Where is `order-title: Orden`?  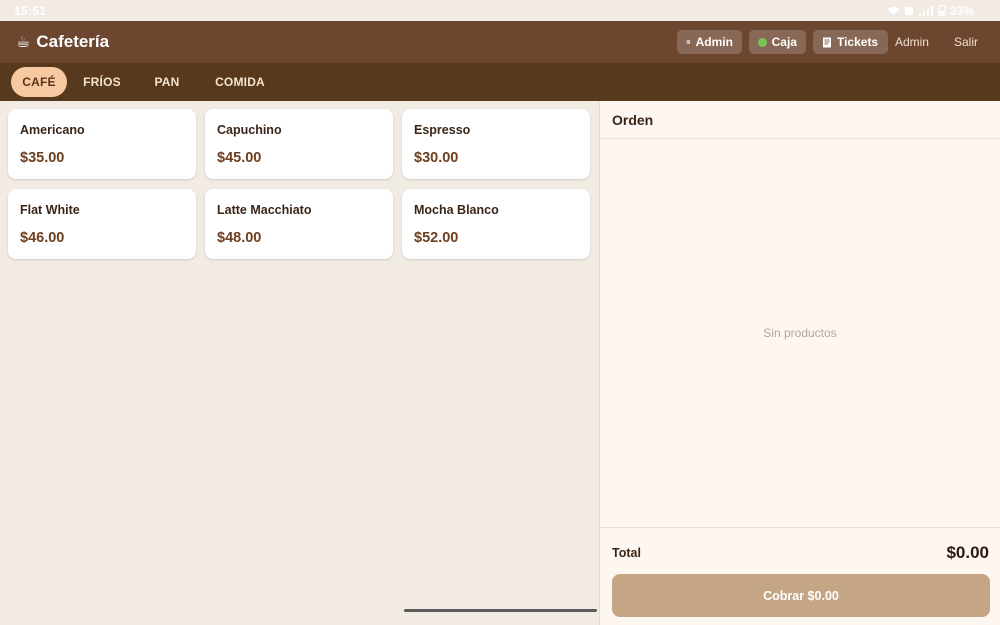
order-title: Orden is located at coordinates (800, 120).